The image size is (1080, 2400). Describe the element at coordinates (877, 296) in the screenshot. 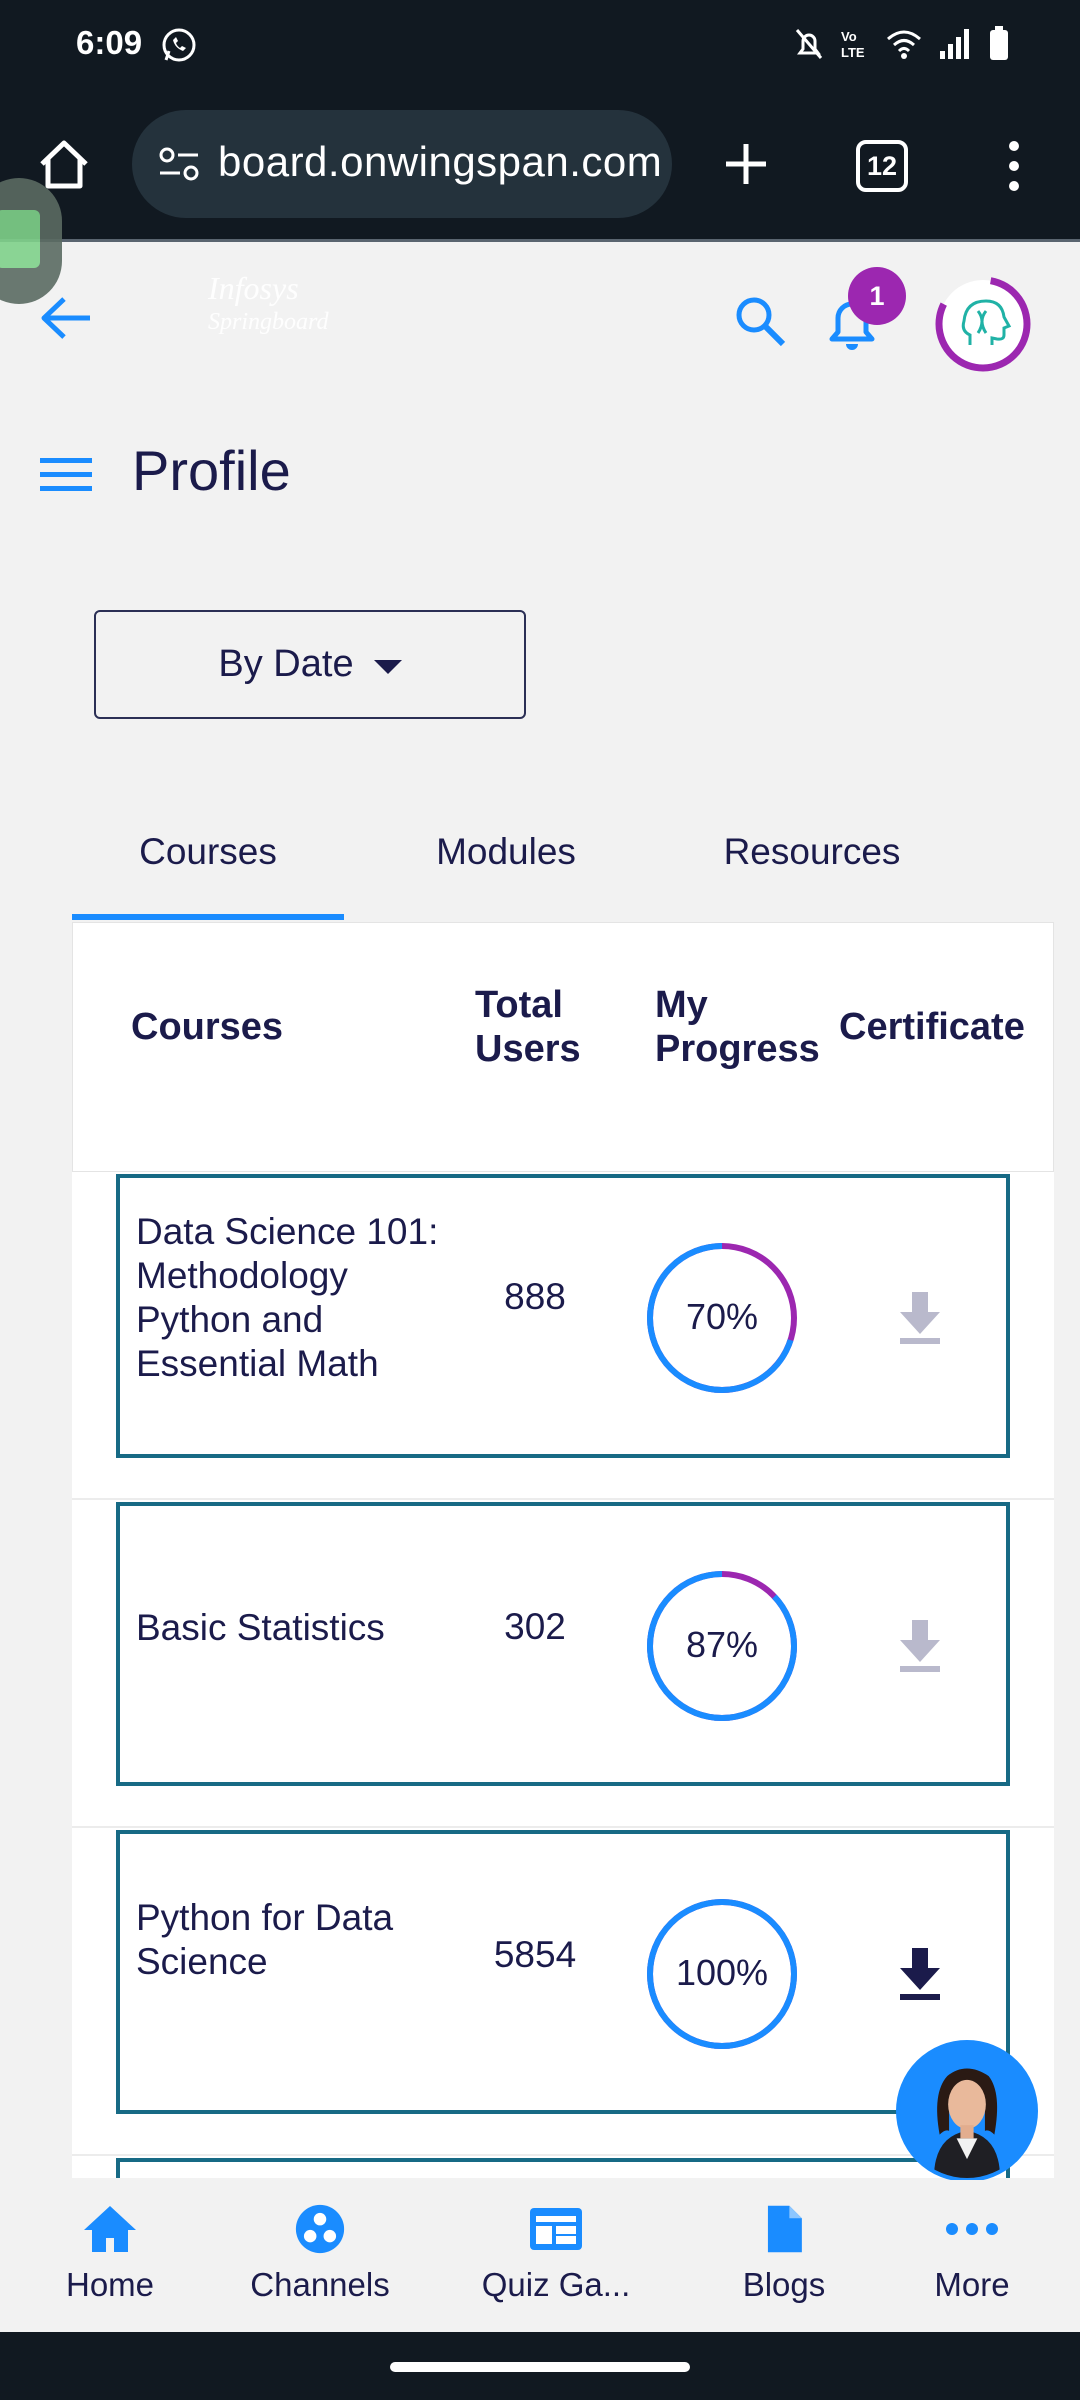

I see `notification-badge: 1` at that location.